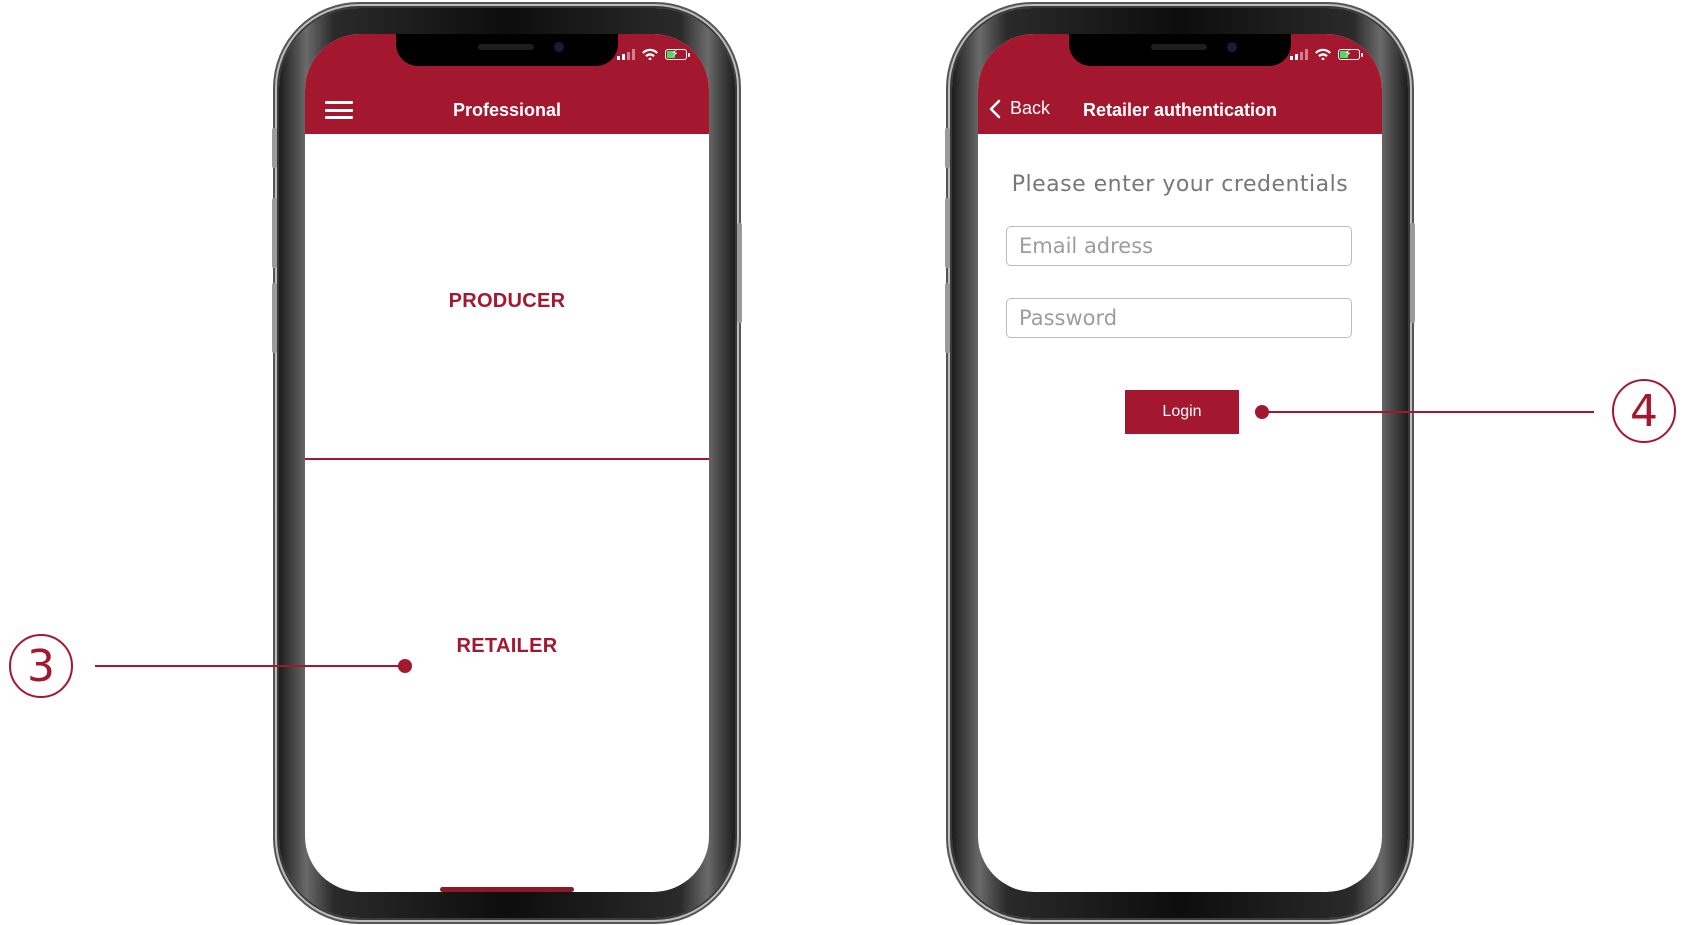  What do you see at coordinates (1179, 246) in the screenshot?
I see `email-field` at bounding box center [1179, 246].